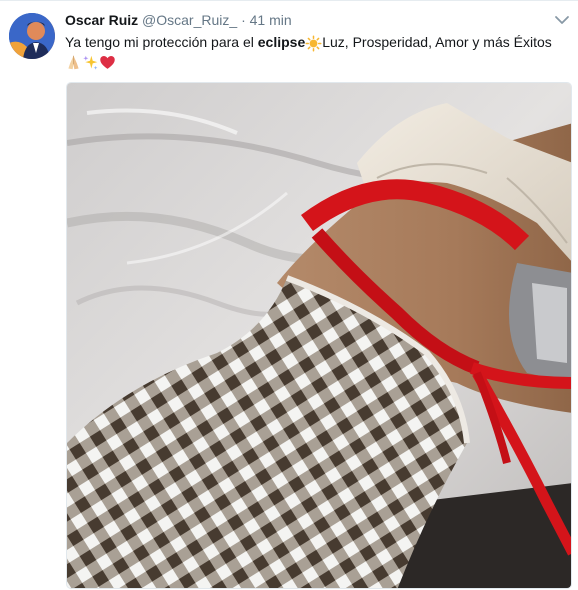 This screenshot has width=578, height=590. What do you see at coordinates (101, 20) in the screenshot?
I see `display-name: Oscar Ruiz` at bounding box center [101, 20].